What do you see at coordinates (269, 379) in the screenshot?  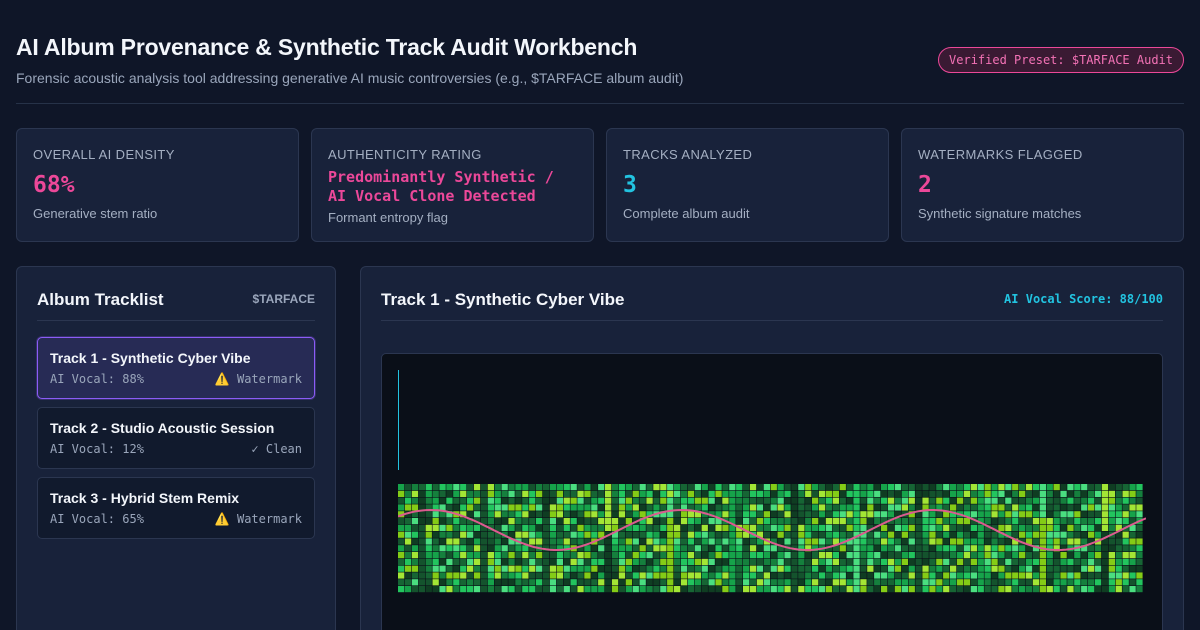 I see `track-status-label: Watermark` at bounding box center [269, 379].